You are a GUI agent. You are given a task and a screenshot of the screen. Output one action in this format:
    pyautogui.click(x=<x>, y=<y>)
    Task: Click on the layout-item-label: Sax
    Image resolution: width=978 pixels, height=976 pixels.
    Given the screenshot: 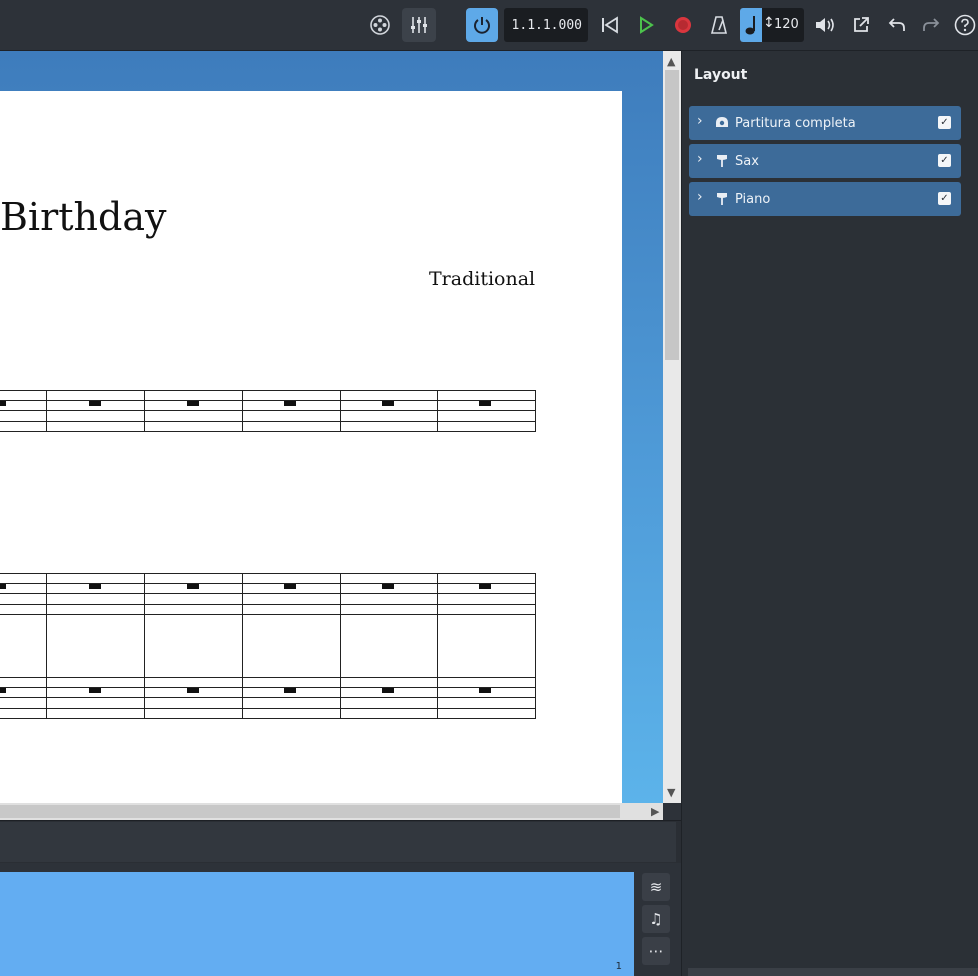 What is the action you would take?
    pyautogui.click(x=747, y=161)
    